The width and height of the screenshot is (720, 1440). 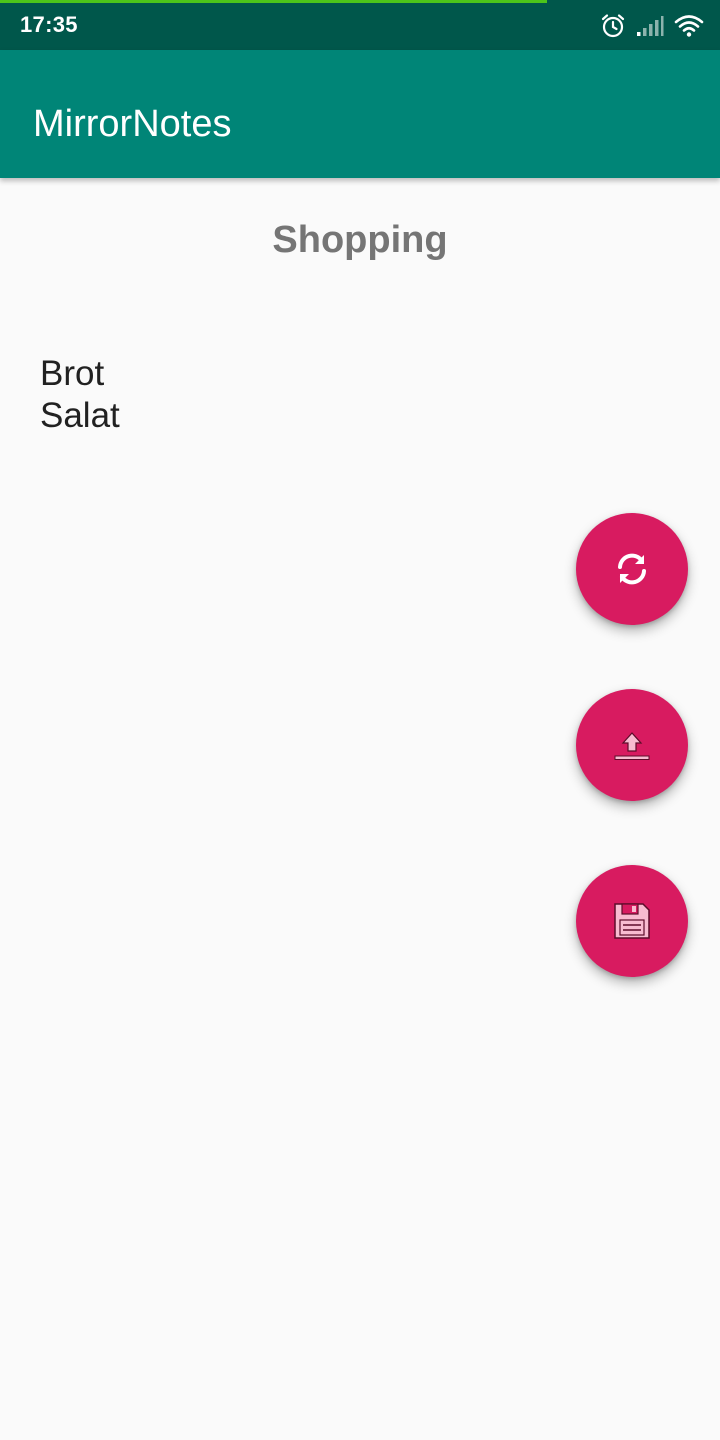 What do you see at coordinates (360, 25) in the screenshot?
I see `status-bar: 17:35` at bounding box center [360, 25].